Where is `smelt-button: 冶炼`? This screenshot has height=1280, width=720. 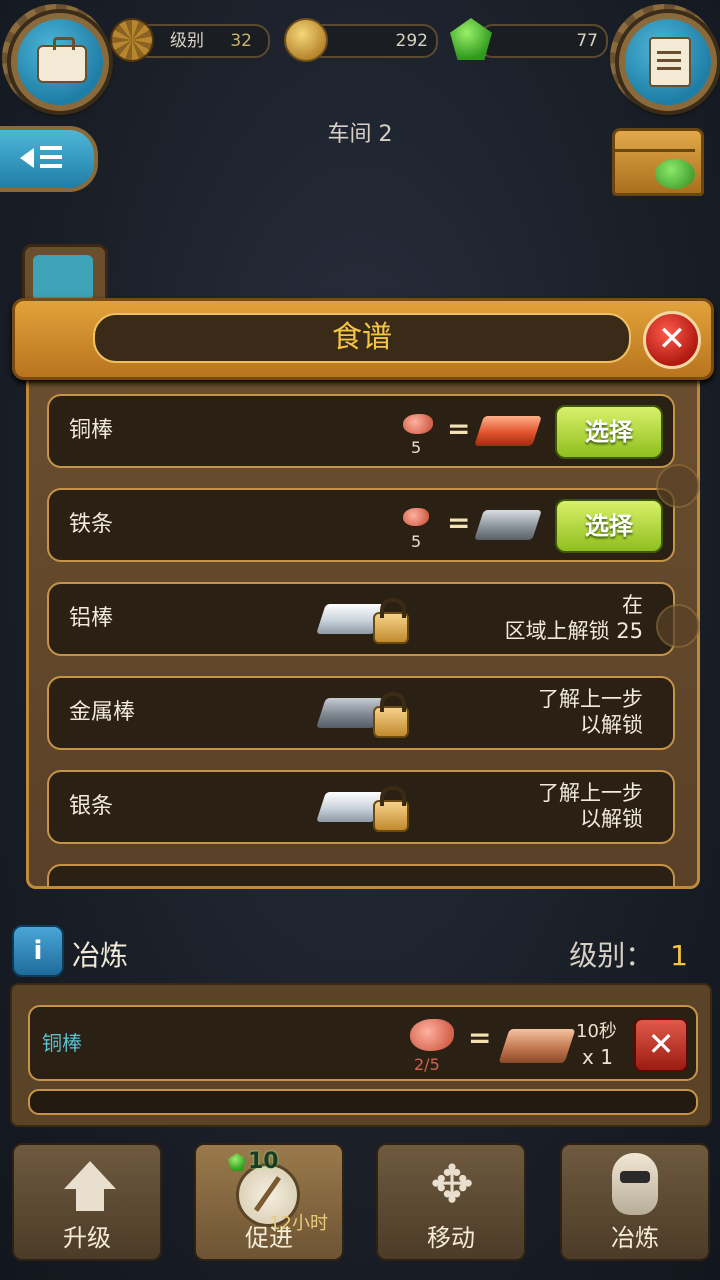 smelt-button: 冶炼 is located at coordinates (635, 1202).